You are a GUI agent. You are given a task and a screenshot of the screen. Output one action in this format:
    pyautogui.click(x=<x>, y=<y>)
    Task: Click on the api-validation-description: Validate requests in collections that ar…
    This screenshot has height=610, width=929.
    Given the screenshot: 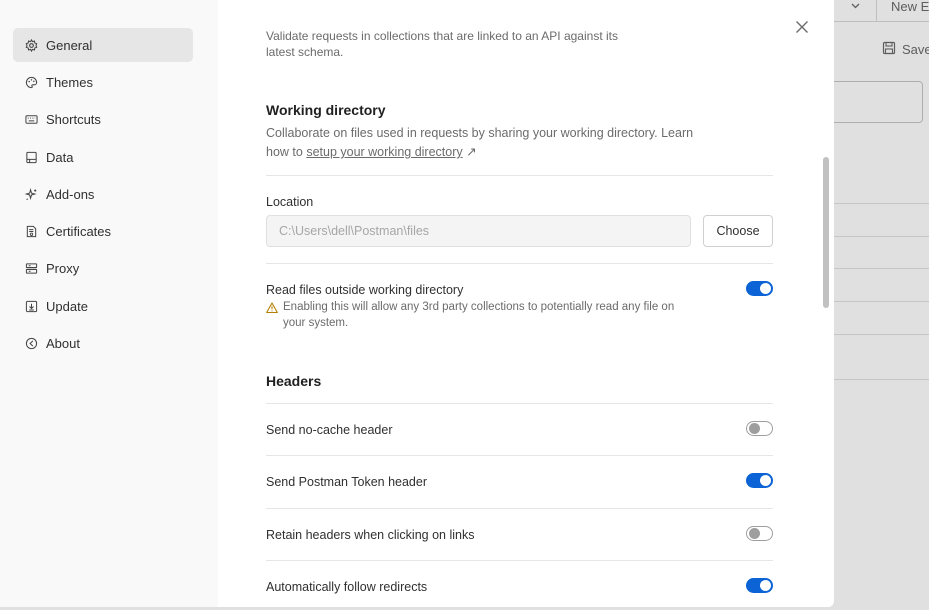 What is the action you would take?
    pyautogui.click(x=476, y=44)
    